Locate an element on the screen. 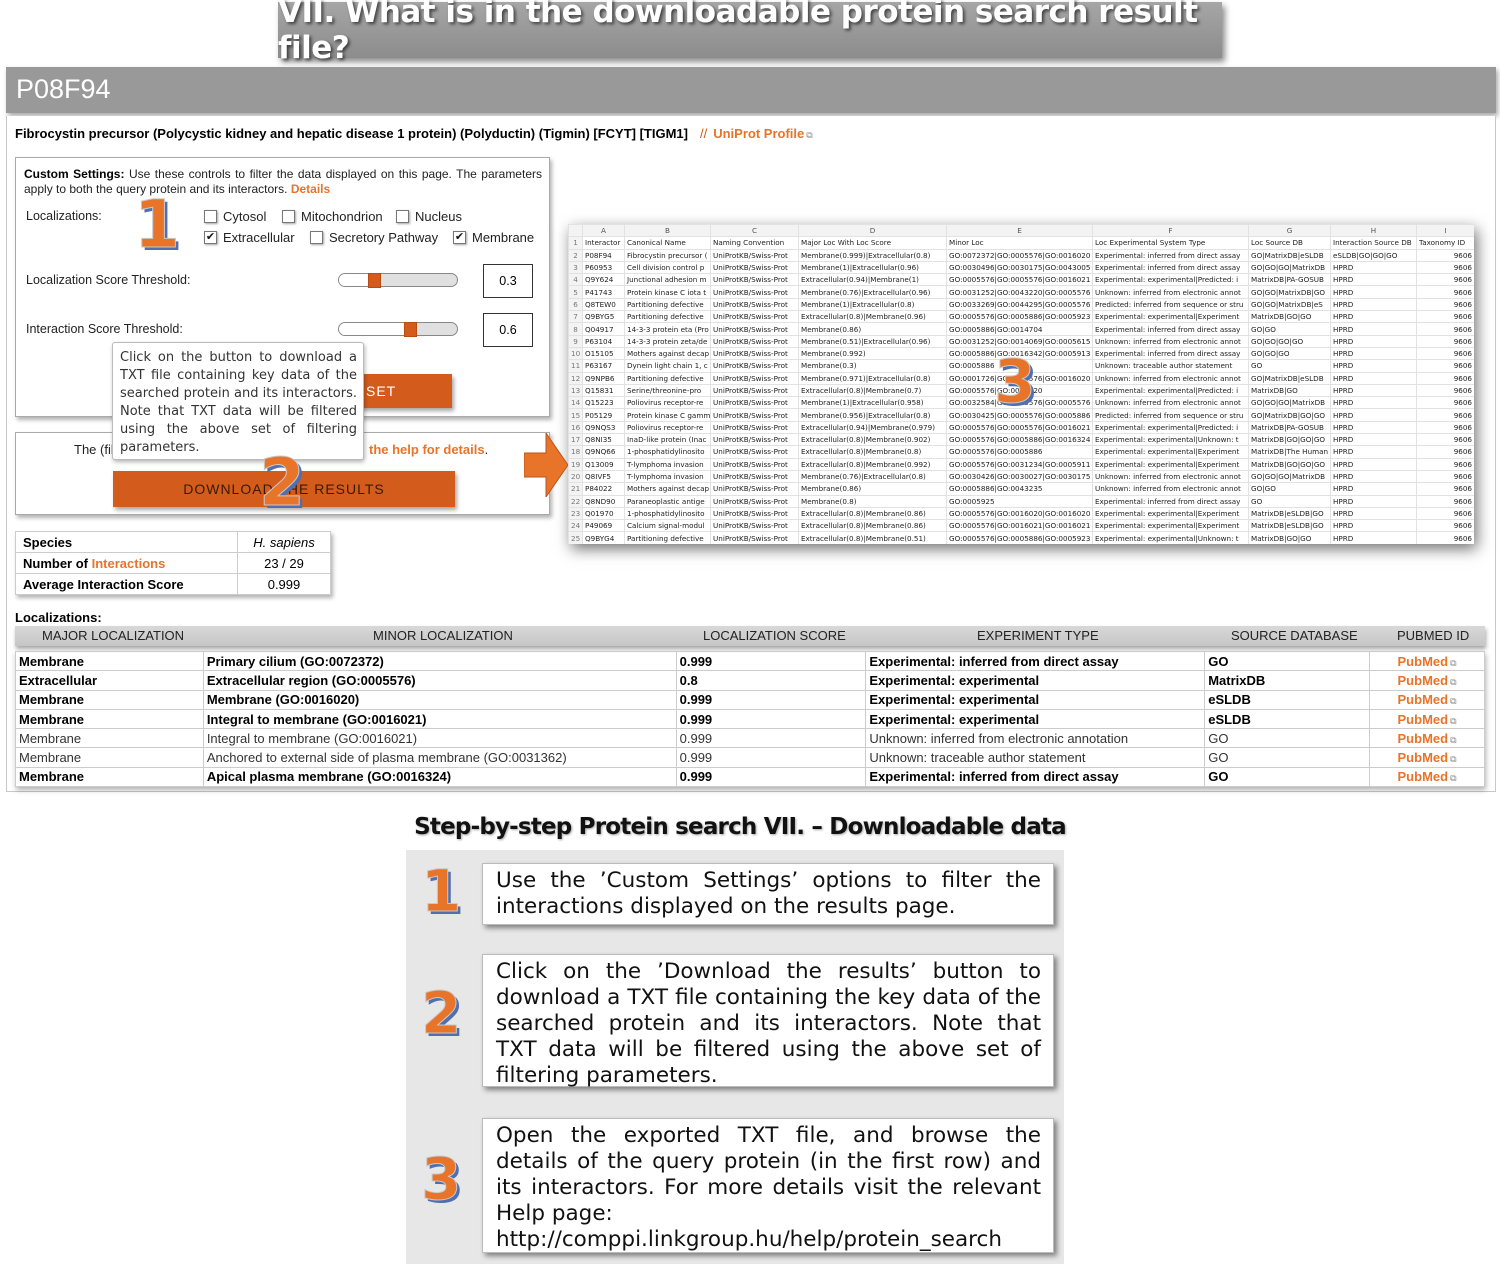  spreadsheet-cell: Q04917 is located at coordinates (603, 329).